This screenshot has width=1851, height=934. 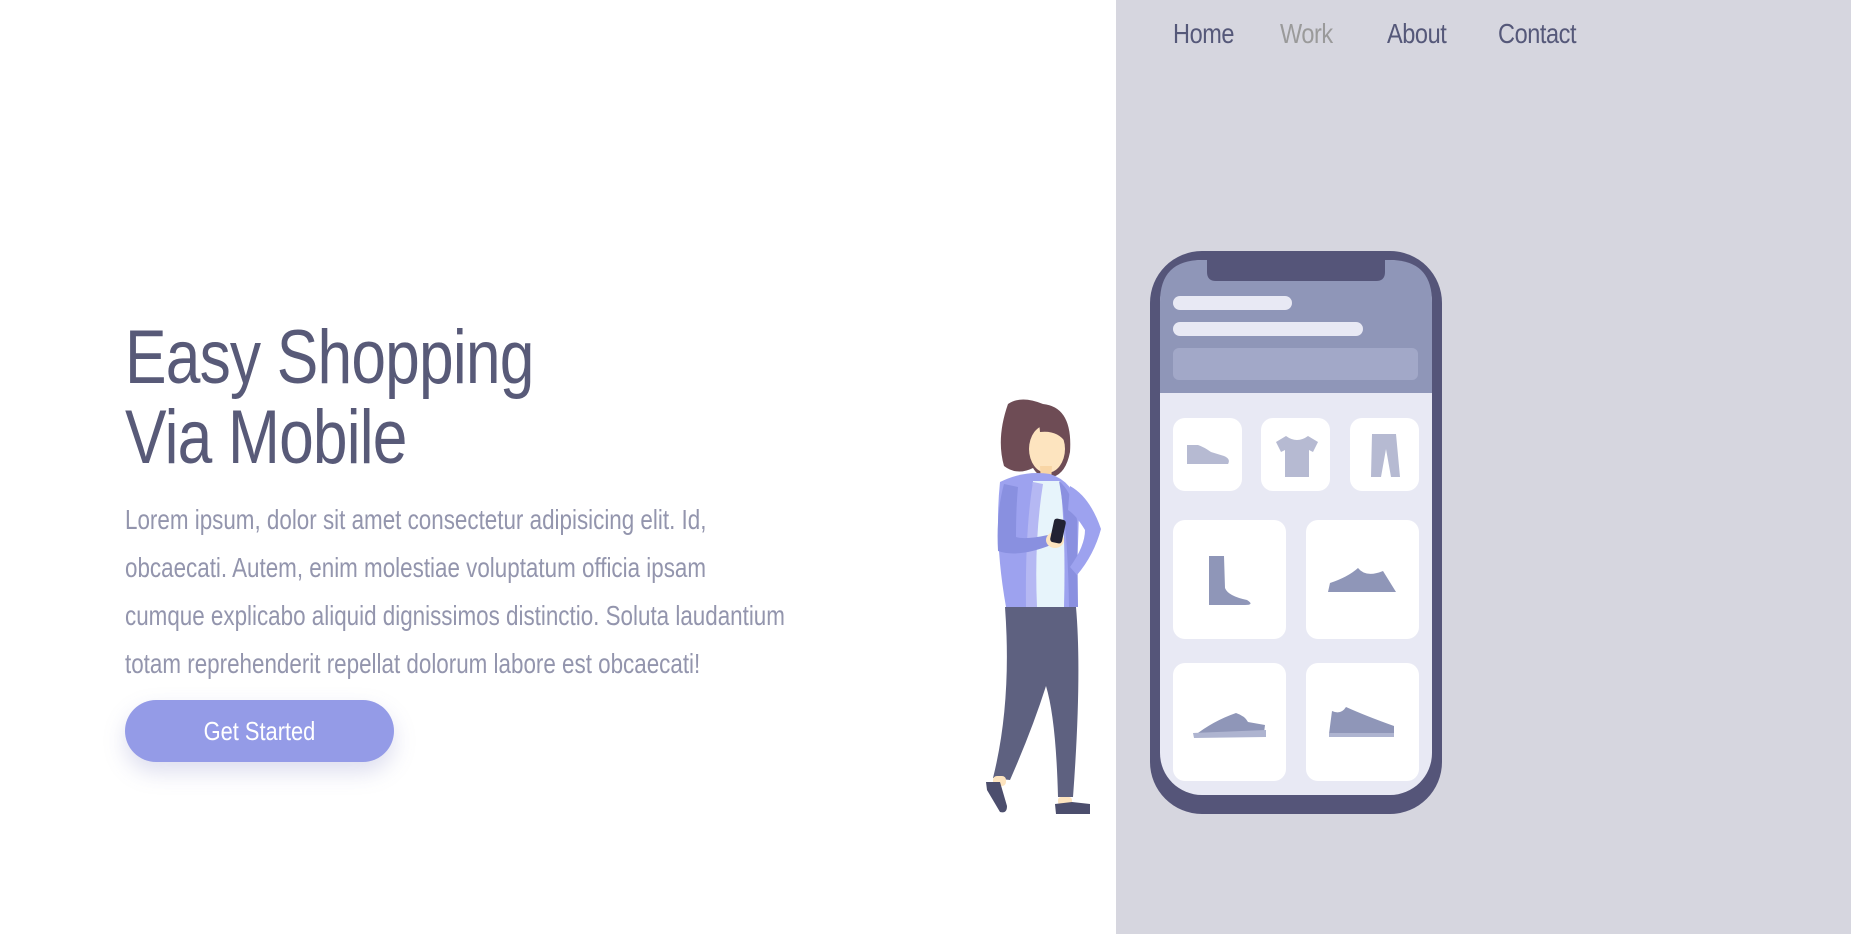 What do you see at coordinates (1203, 34) in the screenshot?
I see `nav-home-link: Home` at bounding box center [1203, 34].